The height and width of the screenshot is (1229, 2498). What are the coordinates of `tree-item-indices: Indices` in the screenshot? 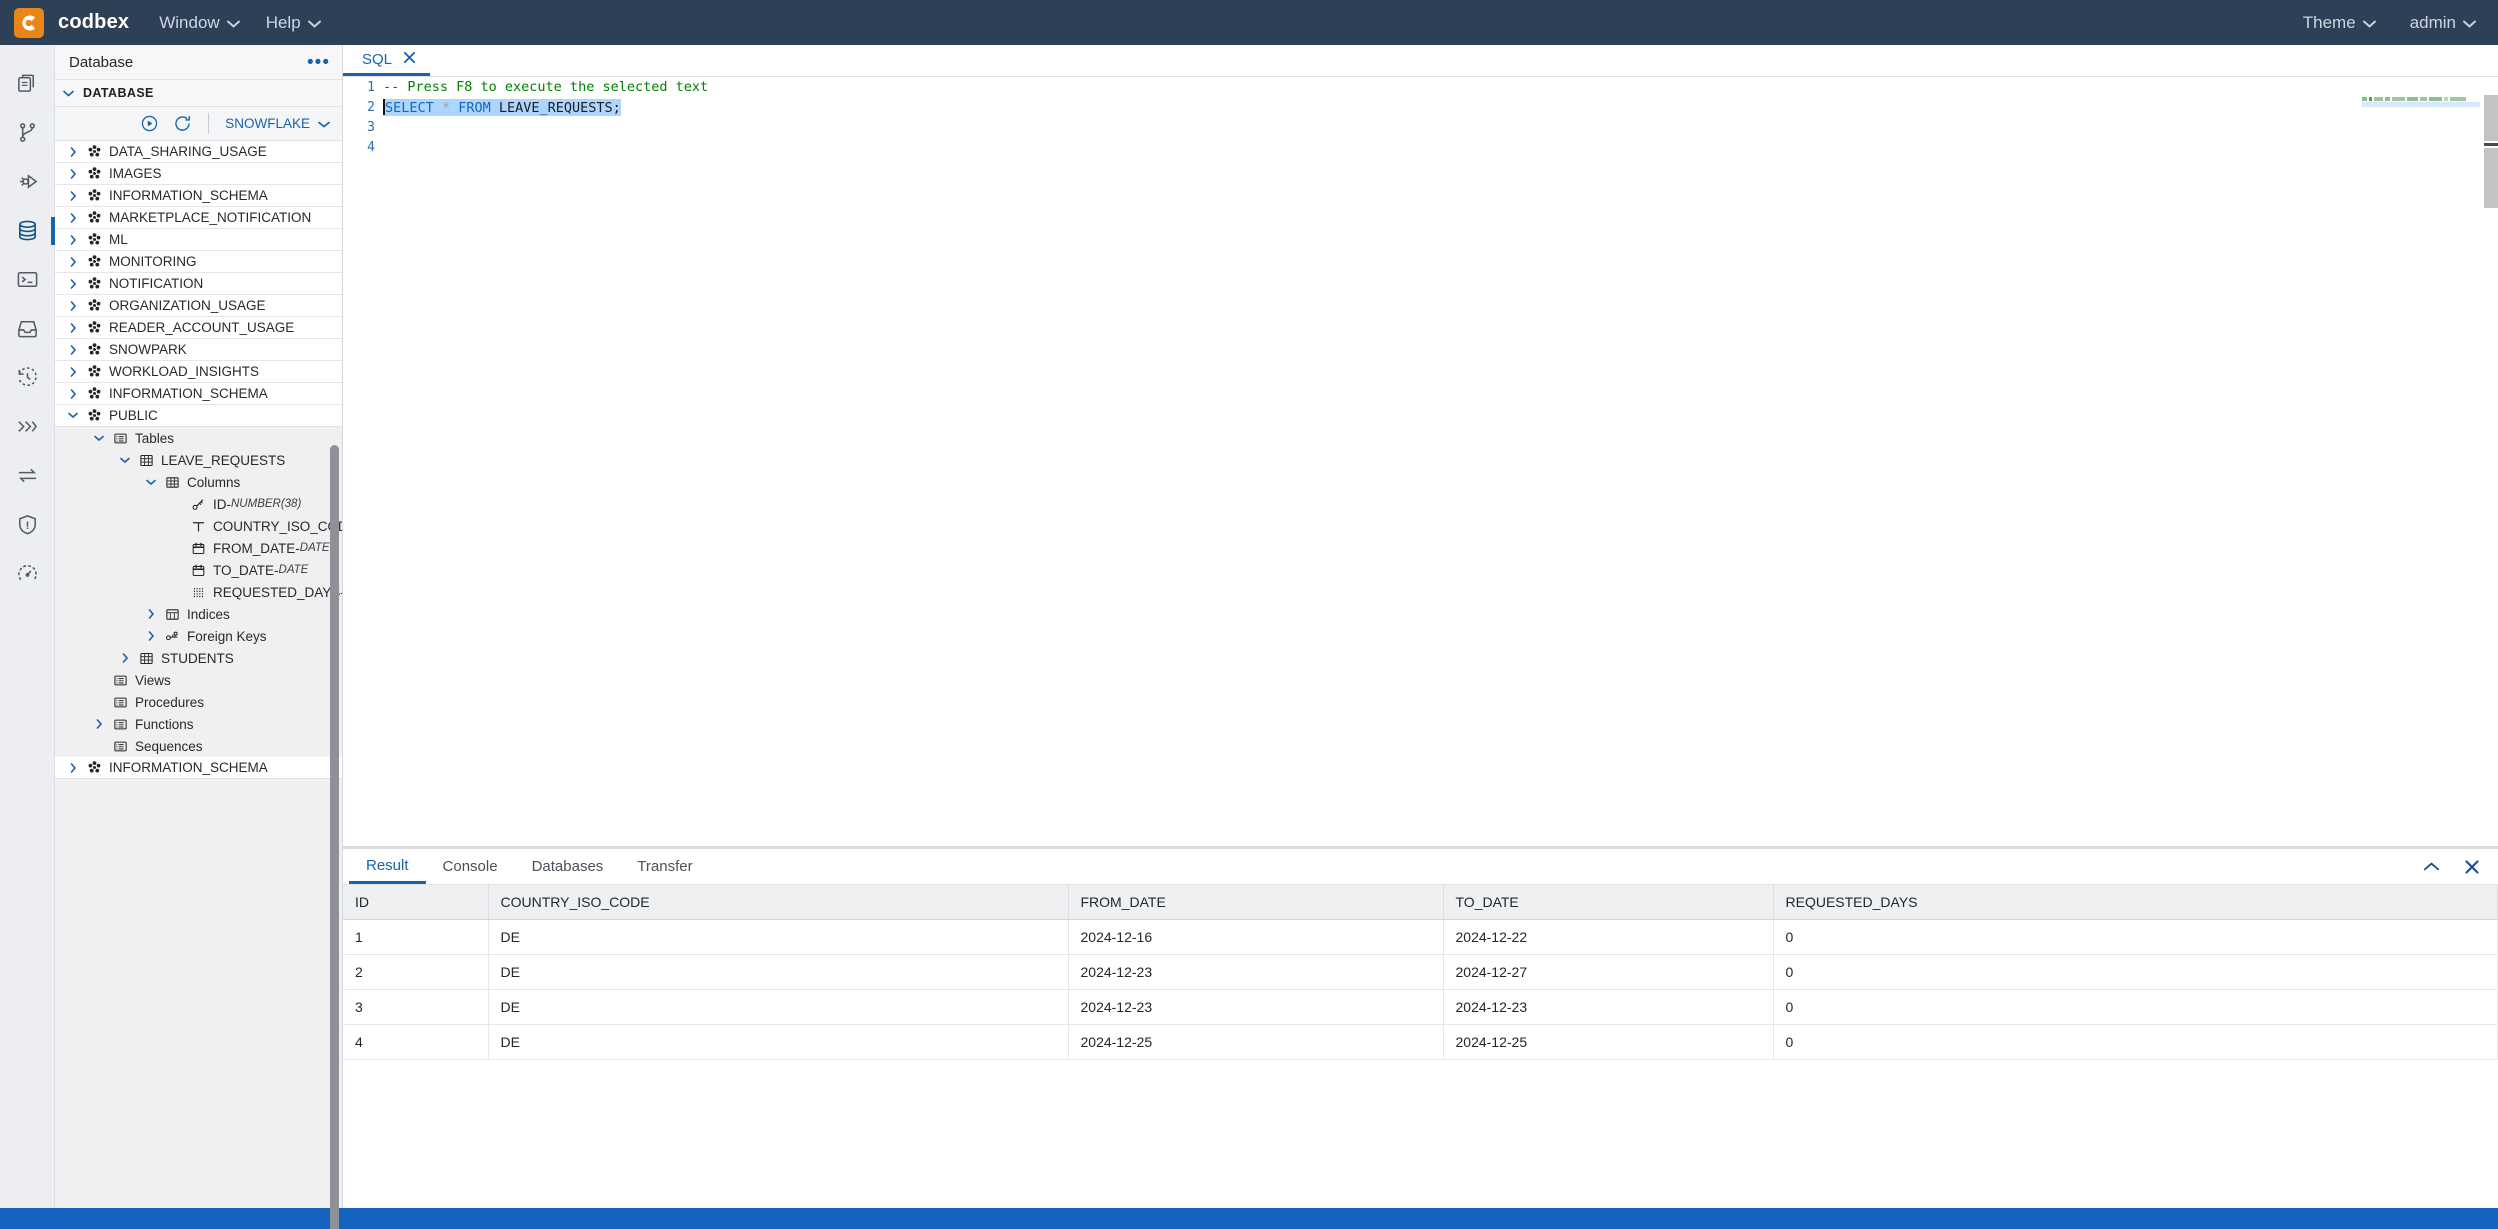 It's located at (198, 614).